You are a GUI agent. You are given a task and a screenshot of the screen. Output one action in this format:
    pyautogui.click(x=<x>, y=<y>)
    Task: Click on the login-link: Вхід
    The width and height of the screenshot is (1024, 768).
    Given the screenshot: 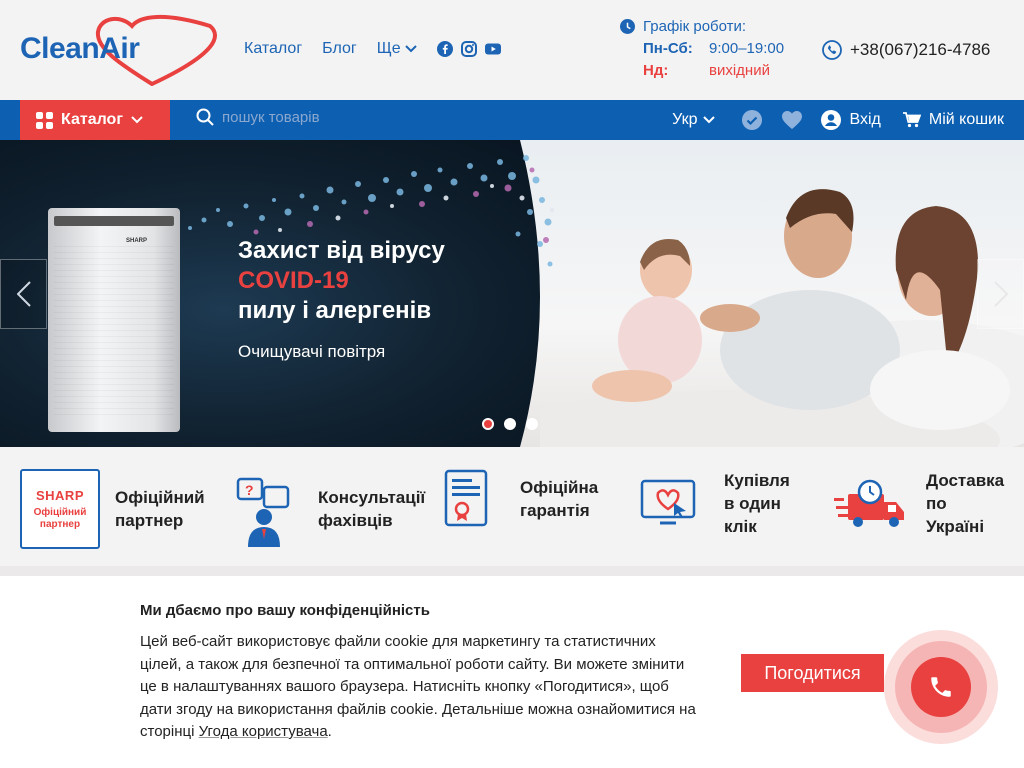 What is the action you would take?
    pyautogui.click(x=851, y=120)
    